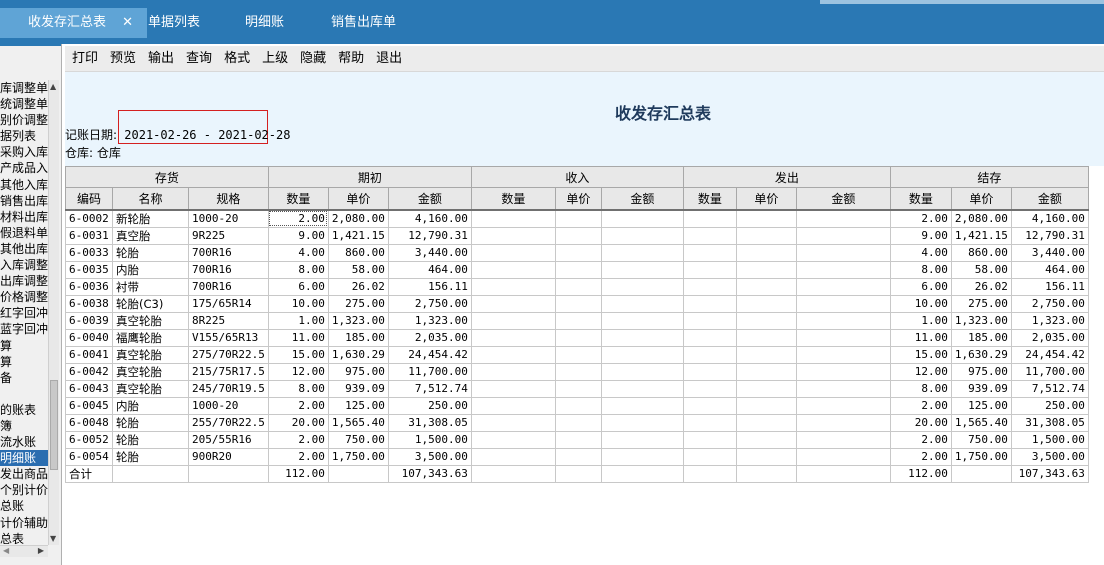 The width and height of the screenshot is (1104, 565). I want to click on help-button: 帮助, so click(351, 59).